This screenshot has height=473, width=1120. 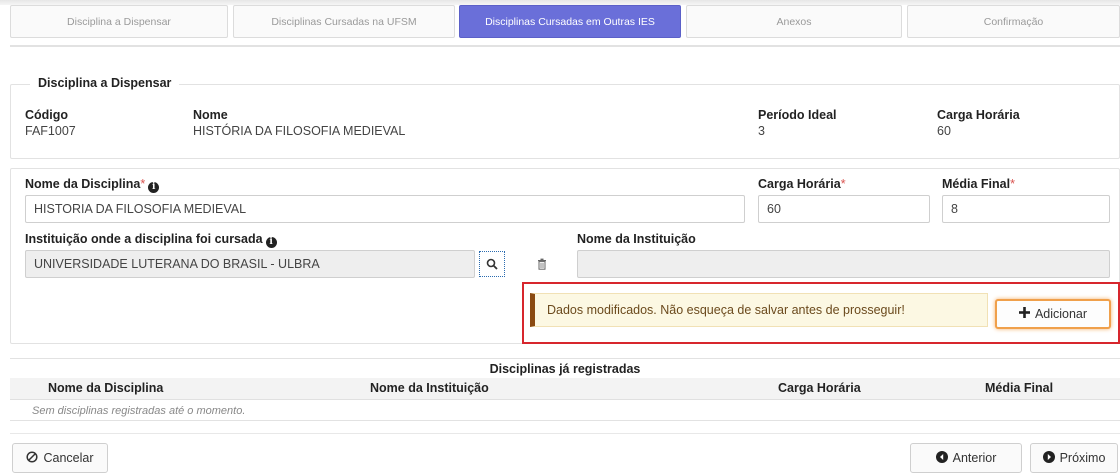 I want to click on trash-icon, so click(x=542, y=264).